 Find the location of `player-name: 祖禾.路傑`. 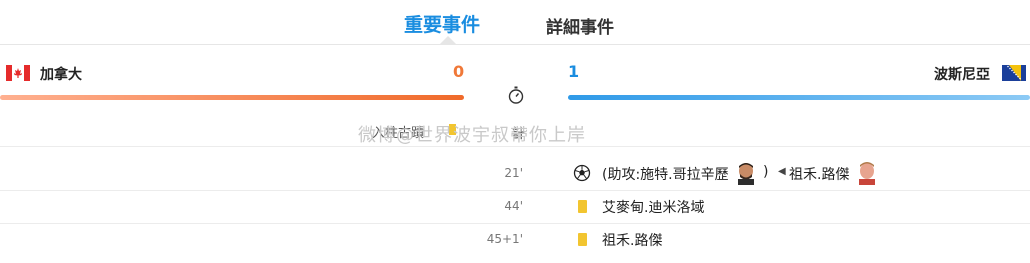

player-name: 祖禾.路傑 is located at coordinates (632, 241).